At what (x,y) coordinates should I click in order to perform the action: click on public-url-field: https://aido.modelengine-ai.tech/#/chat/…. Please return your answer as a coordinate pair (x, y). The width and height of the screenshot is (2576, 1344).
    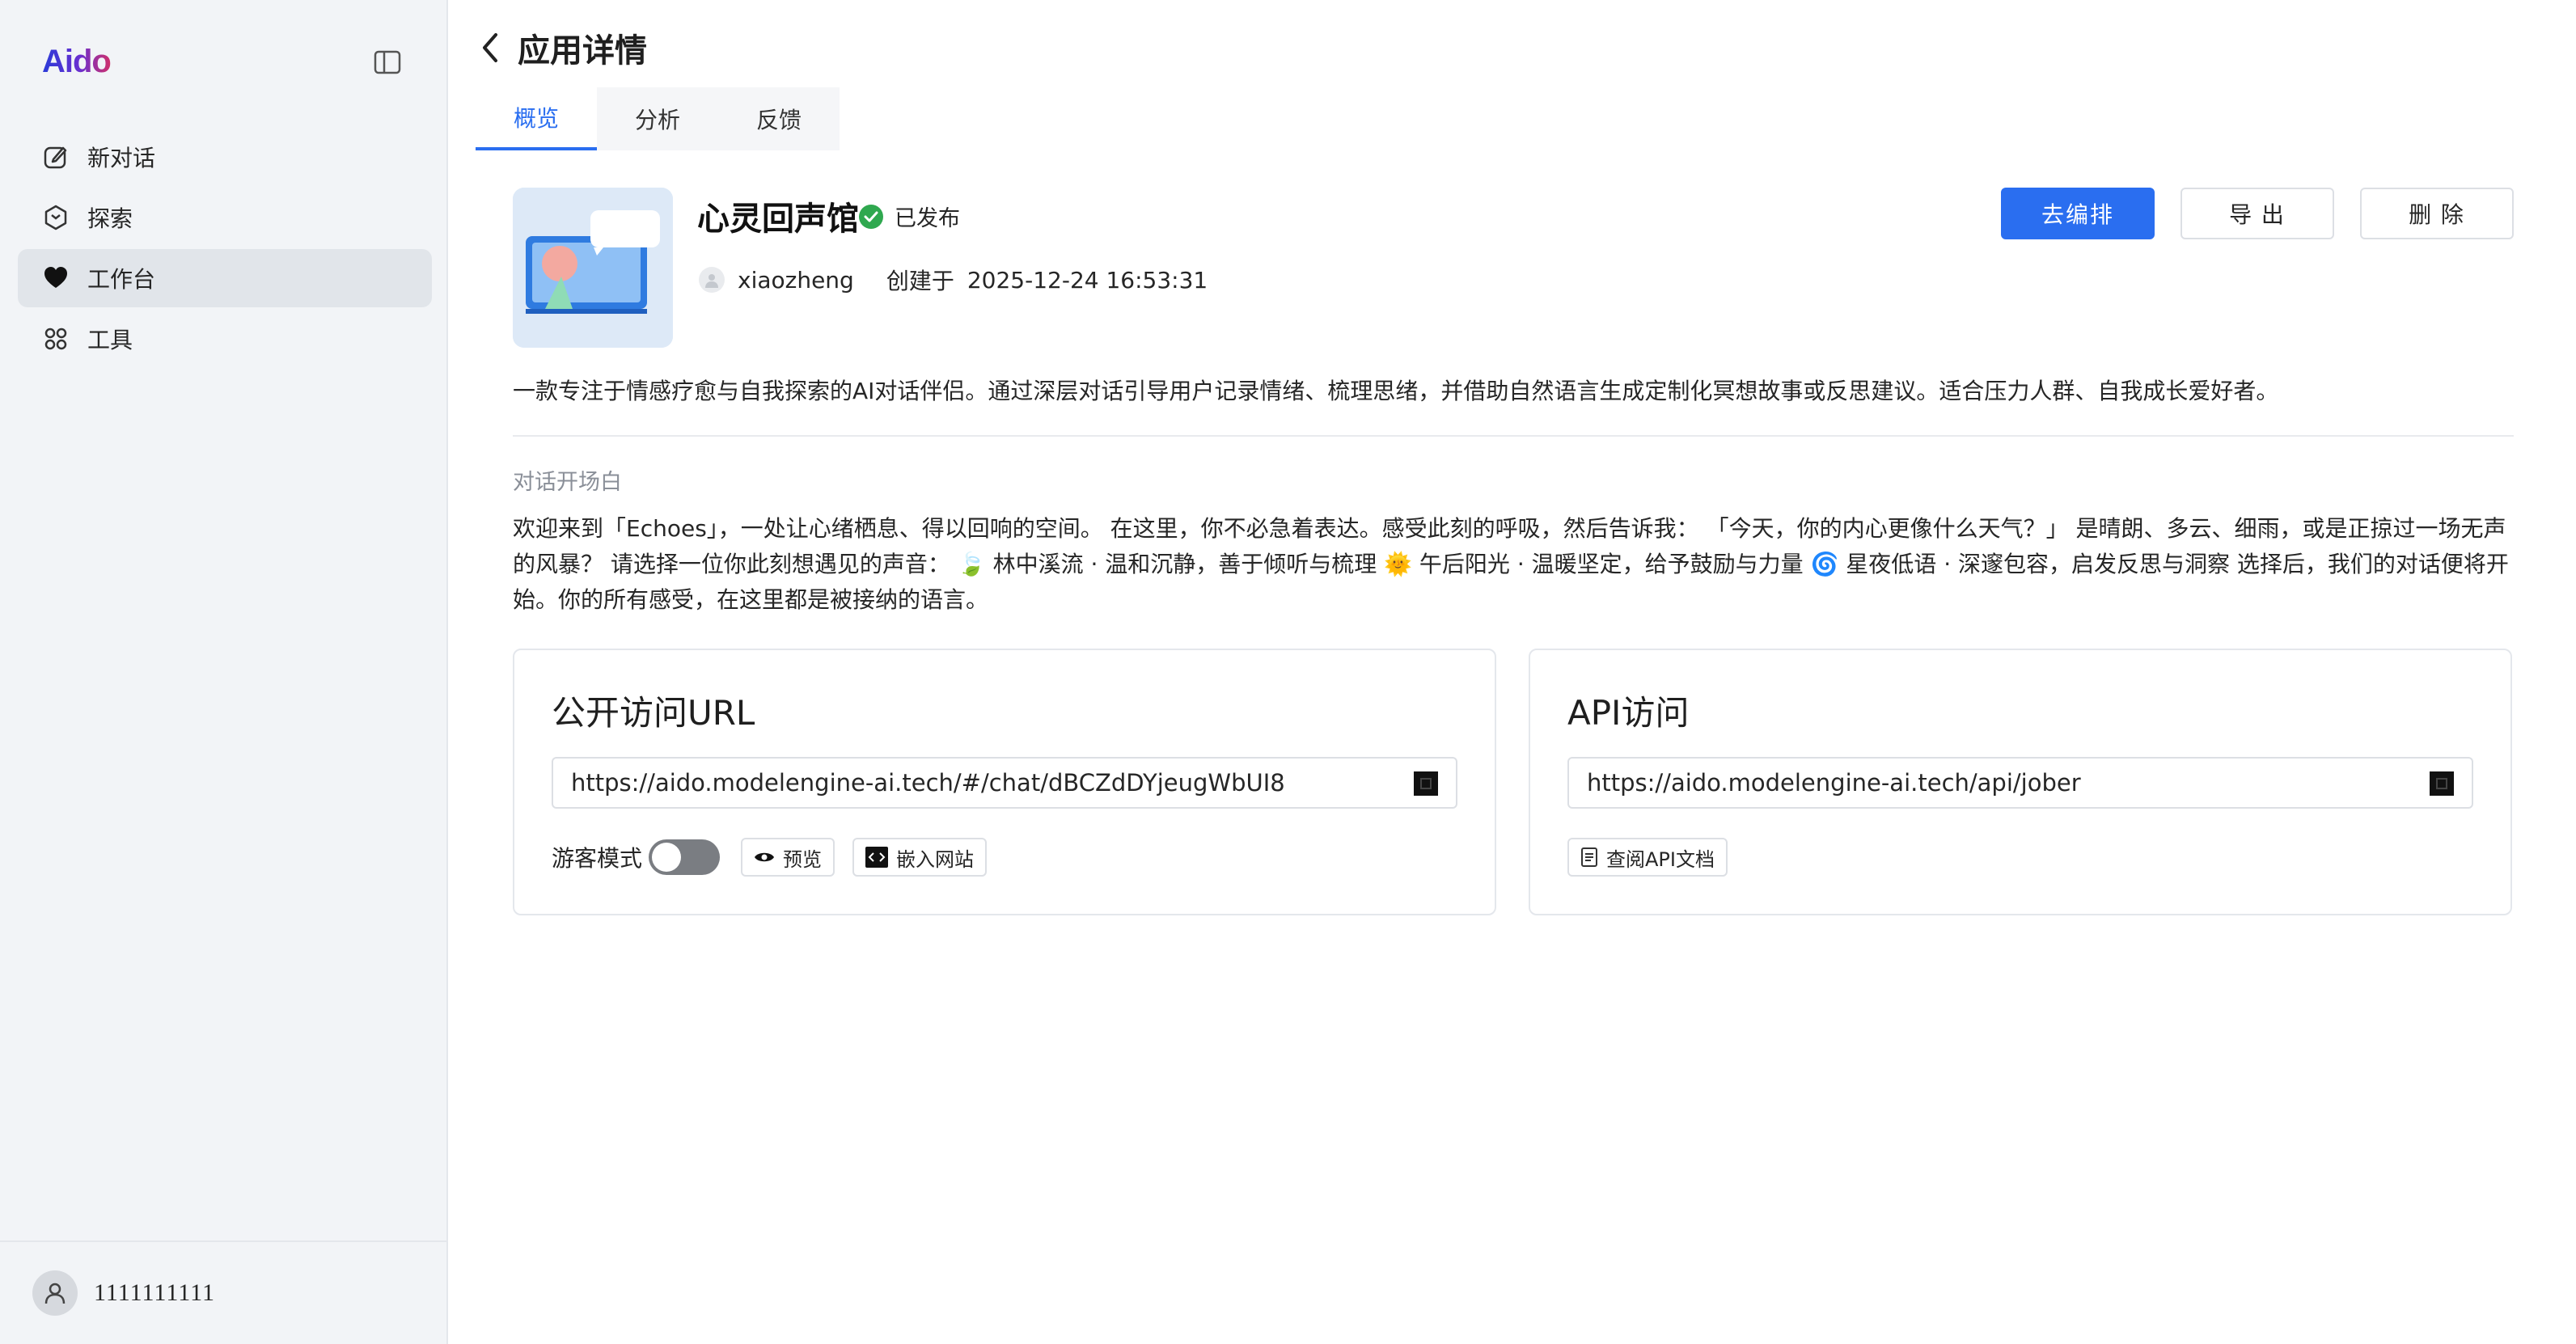
    Looking at the image, I should click on (1005, 783).